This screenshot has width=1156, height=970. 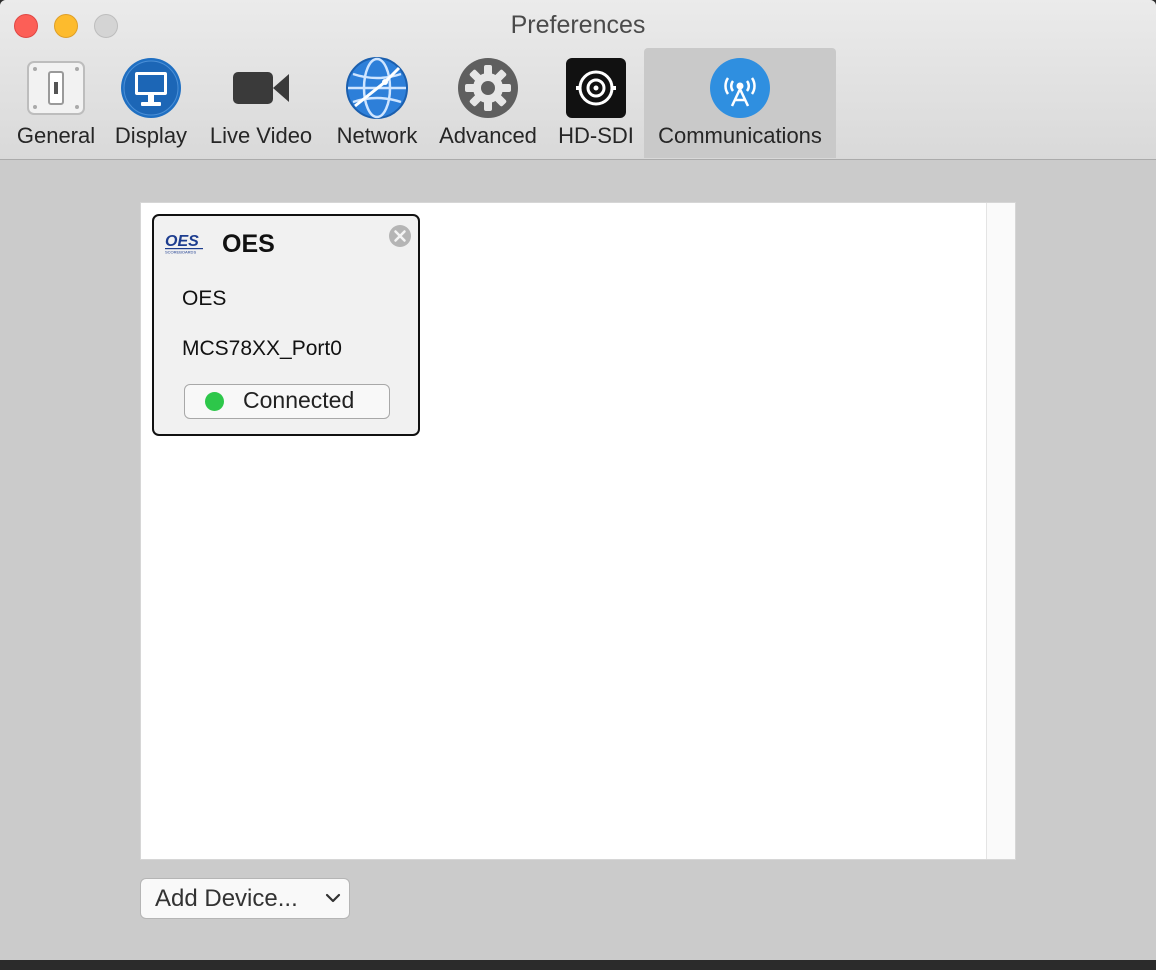 I want to click on tab-hd-sdi-label: HD-SDI, so click(x=596, y=135).